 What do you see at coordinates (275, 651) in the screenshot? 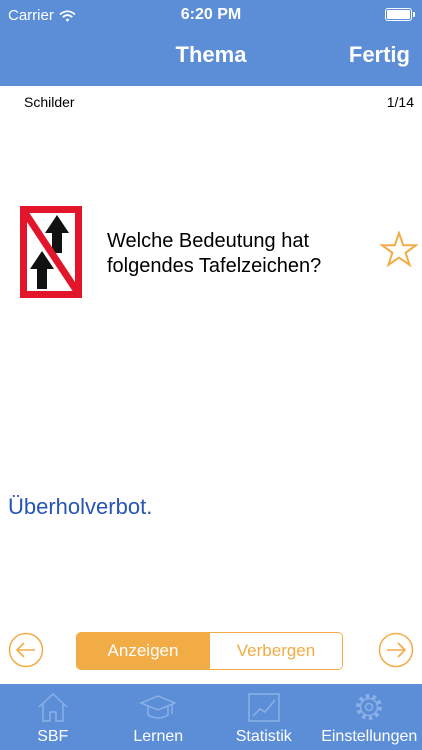
I see `hide-answer-button: Verbergen` at bounding box center [275, 651].